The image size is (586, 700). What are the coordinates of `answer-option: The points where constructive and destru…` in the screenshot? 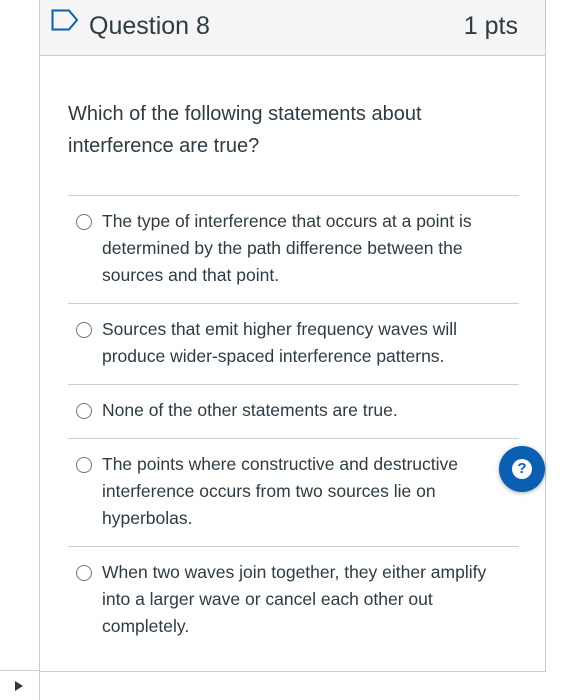 It's located at (293, 492).